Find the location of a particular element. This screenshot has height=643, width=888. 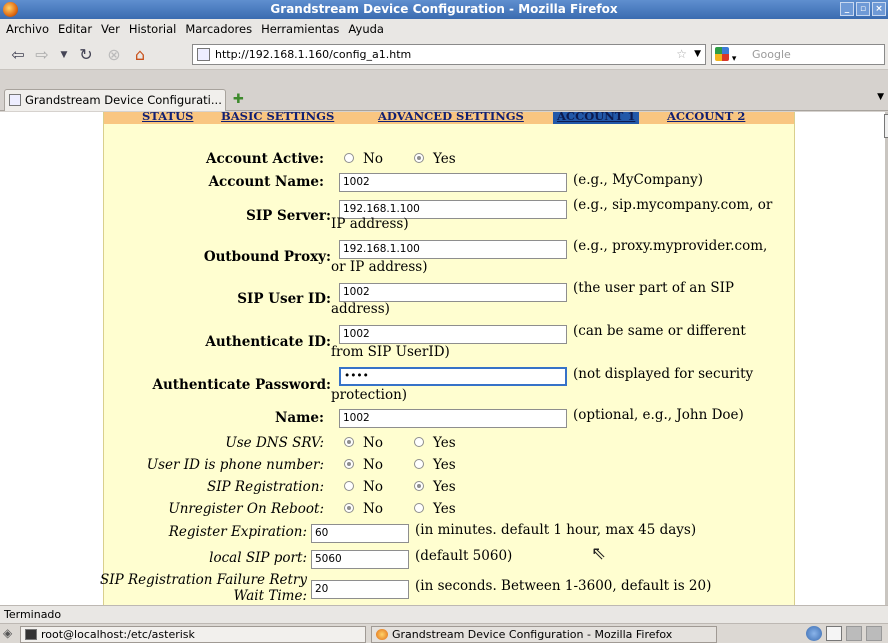

nav-advanced-settings-link: ADVANCED SETTINGS is located at coordinates (451, 117).